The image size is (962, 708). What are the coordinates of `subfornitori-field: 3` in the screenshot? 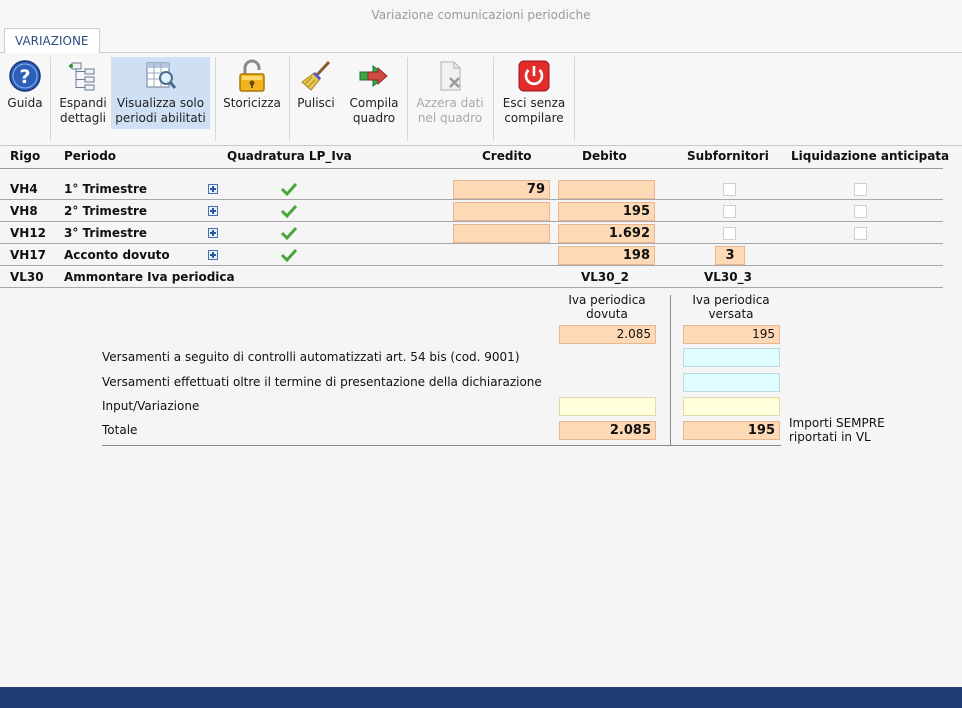 It's located at (730, 255).